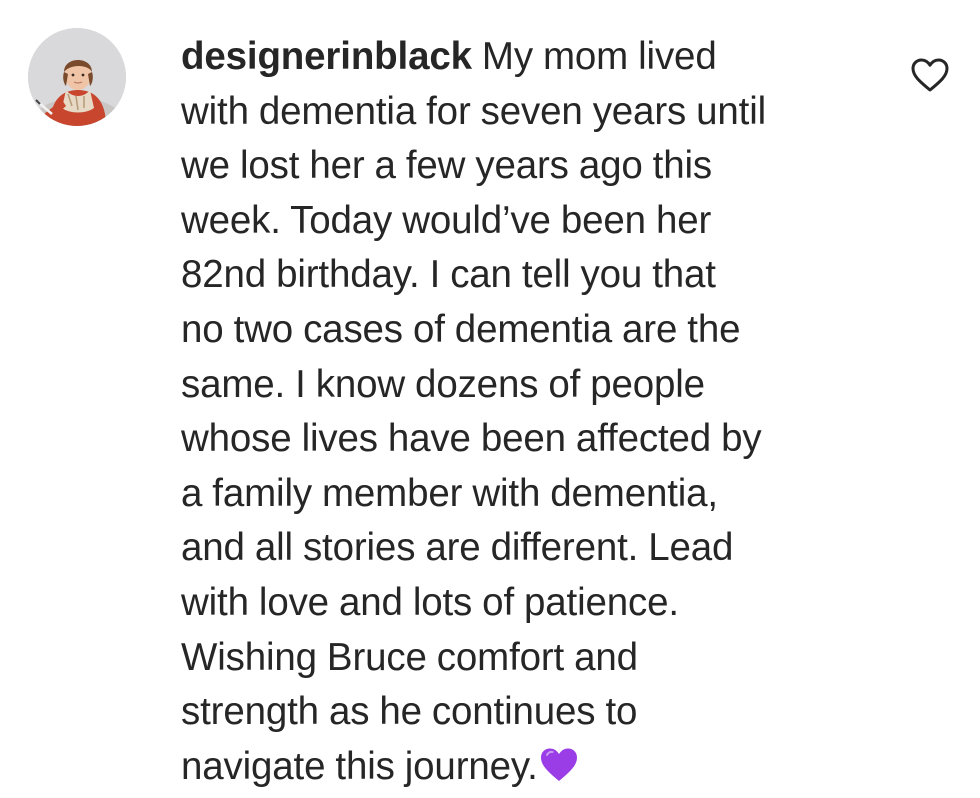 The width and height of the screenshot is (980, 798). What do you see at coordinates (359, 766) in the screenshot?
I see `comment-line-text: navigate this journey.` at bounding box center [359, 766].